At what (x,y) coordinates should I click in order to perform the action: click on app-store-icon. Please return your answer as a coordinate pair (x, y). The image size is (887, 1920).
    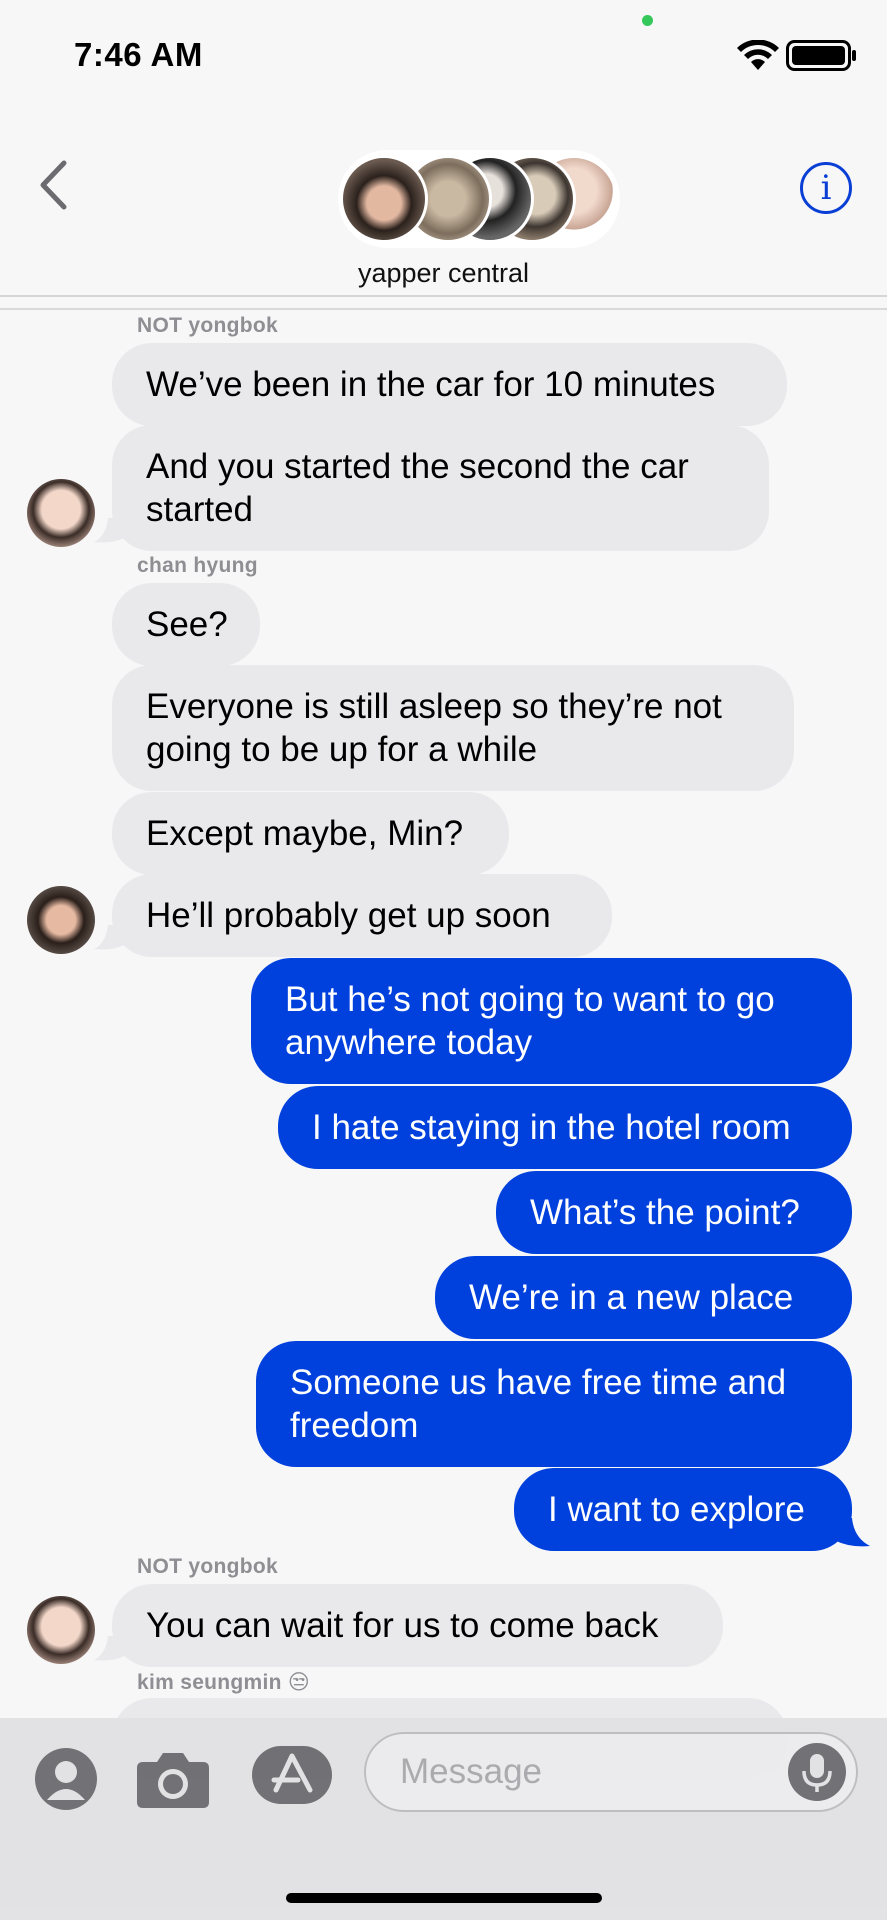
    Looking at the image, I should click on (292, 1775).